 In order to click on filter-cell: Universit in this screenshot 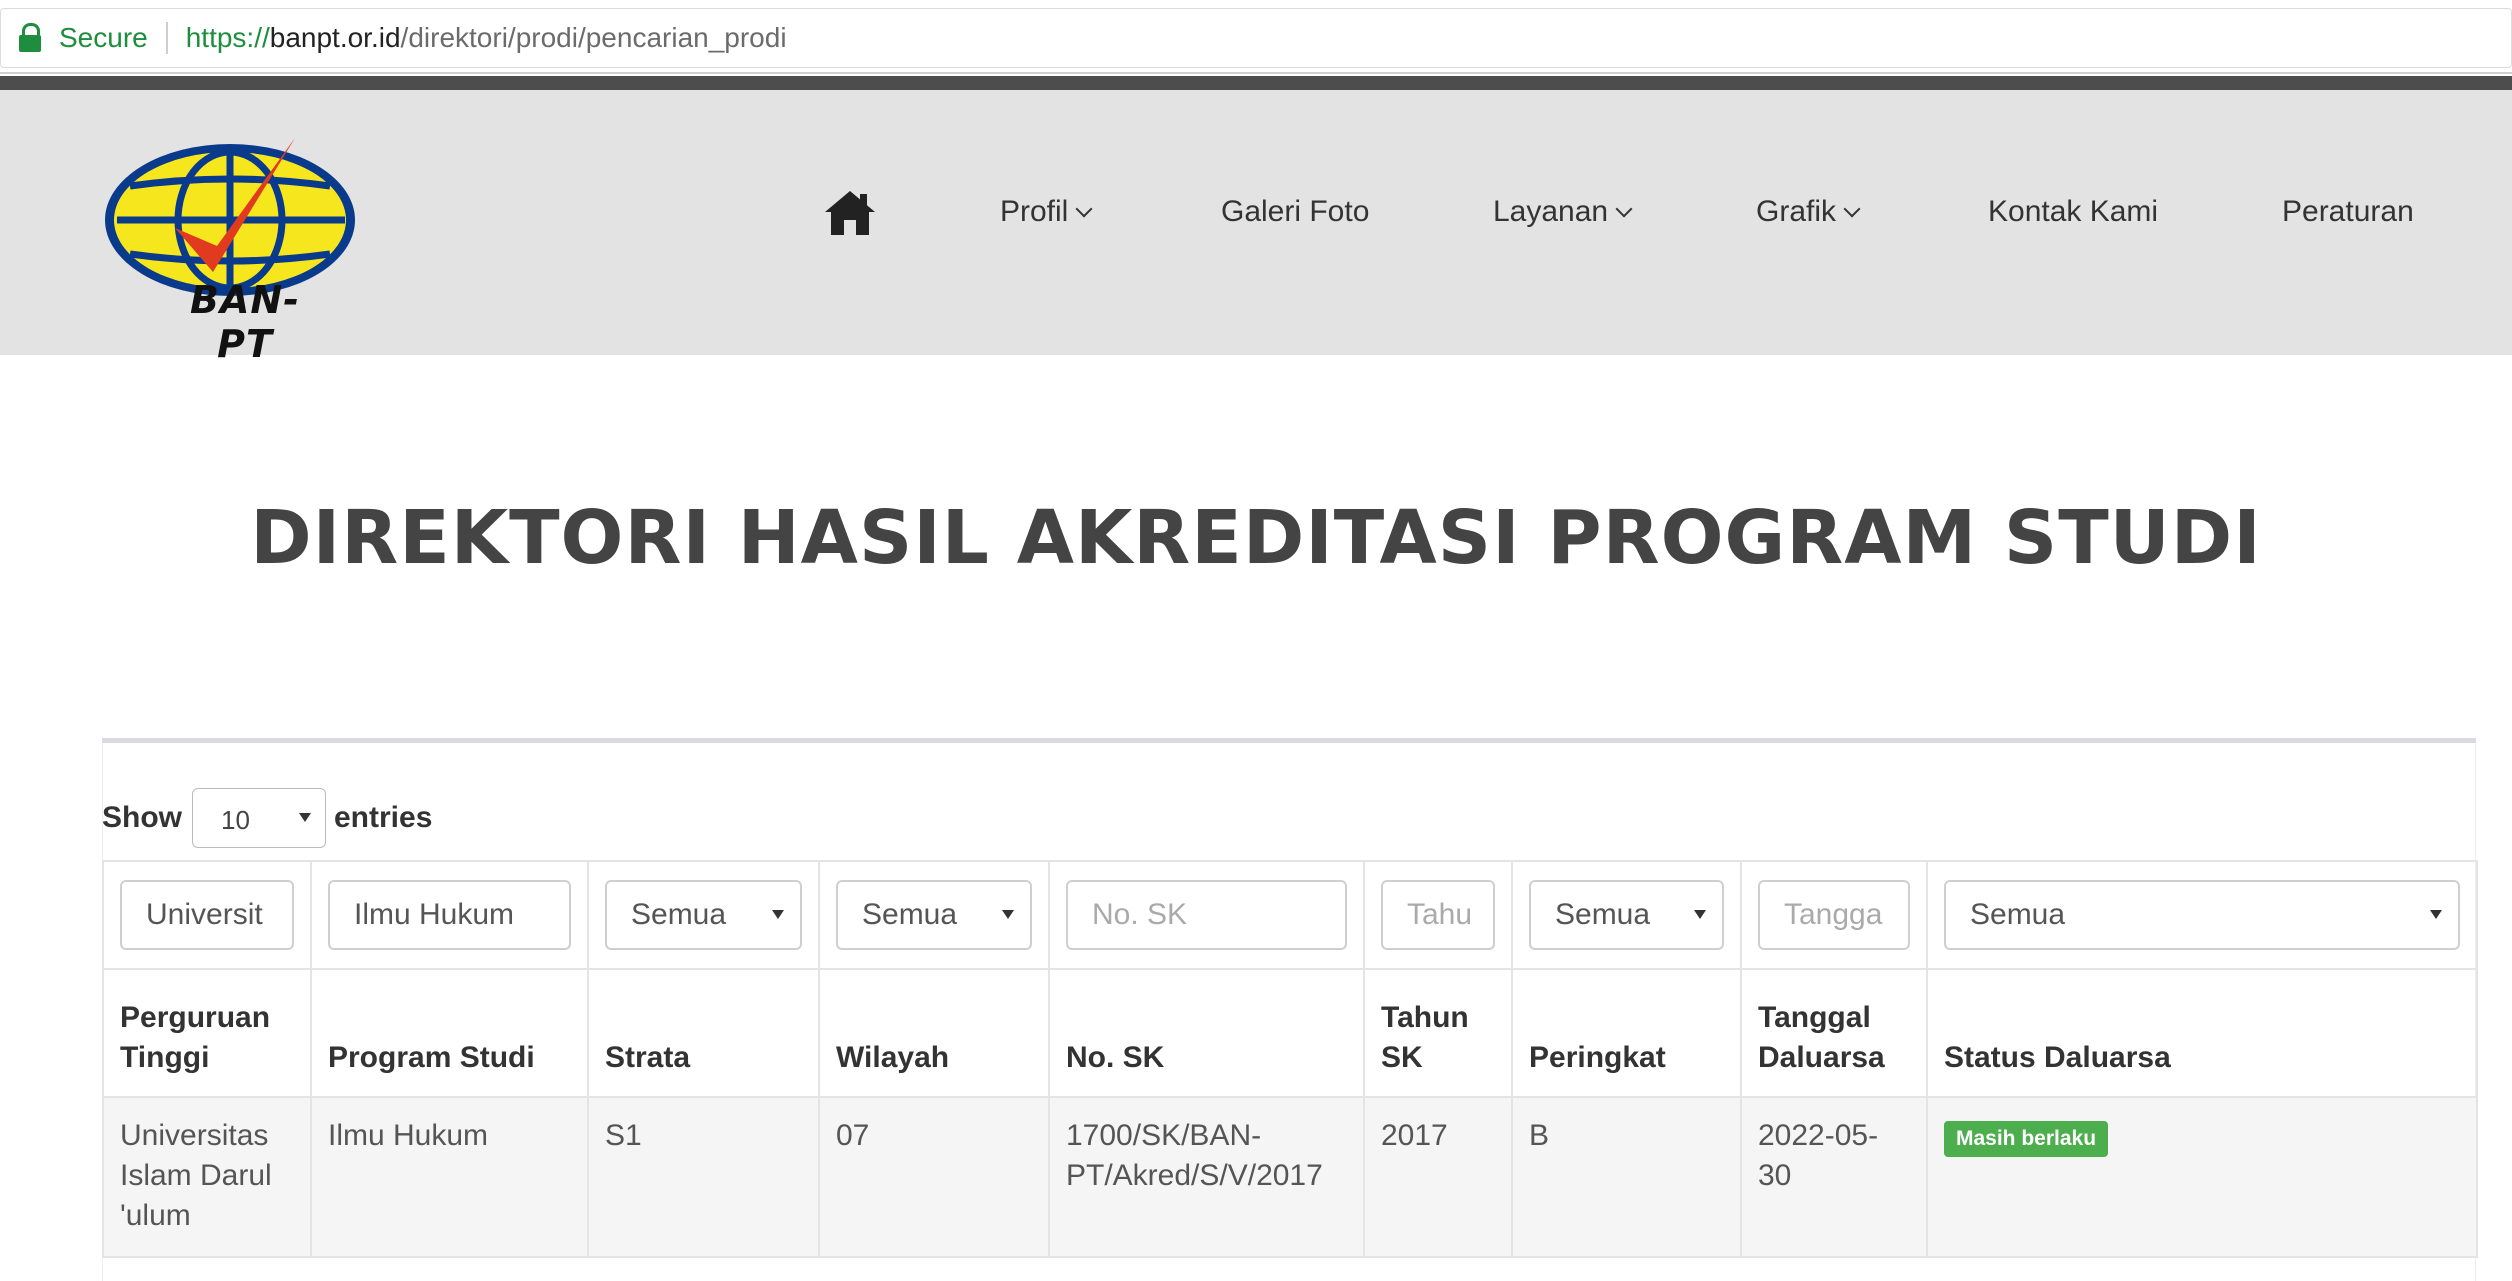, I will do `click(207, 915)`.